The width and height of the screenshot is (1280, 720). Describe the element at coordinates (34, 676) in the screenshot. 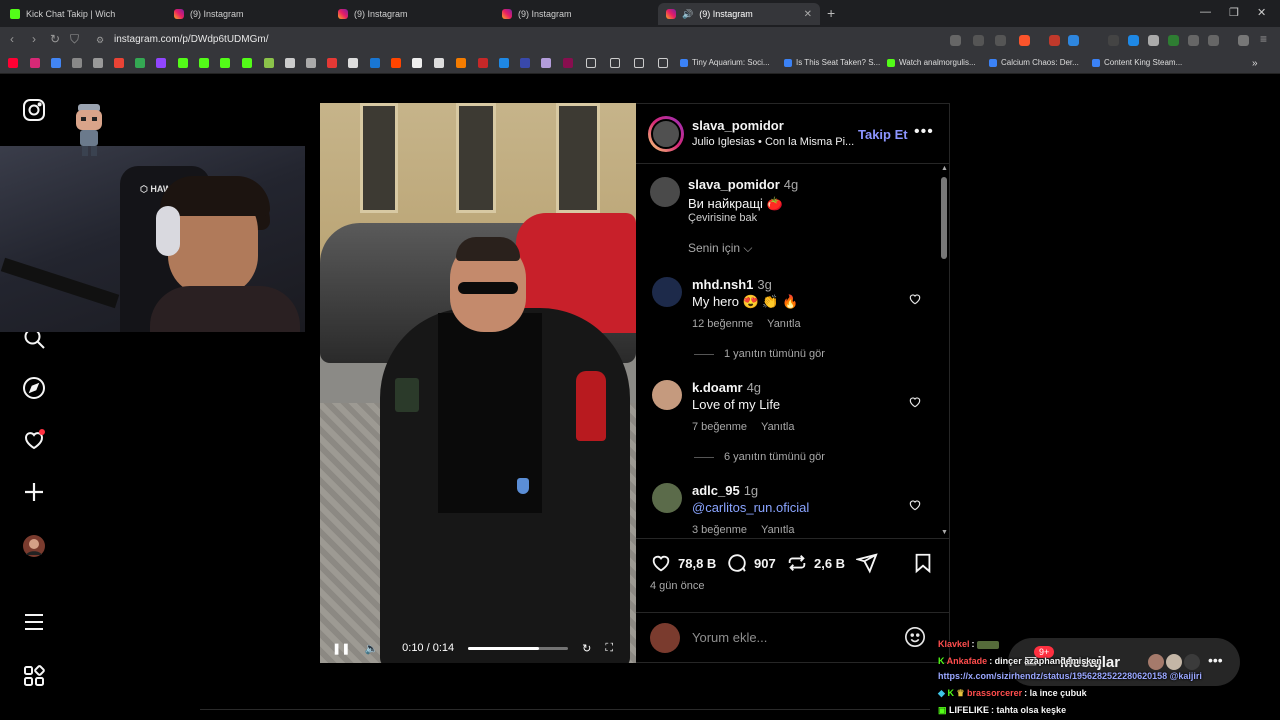

I see `also-from-meta-icon` at that location.